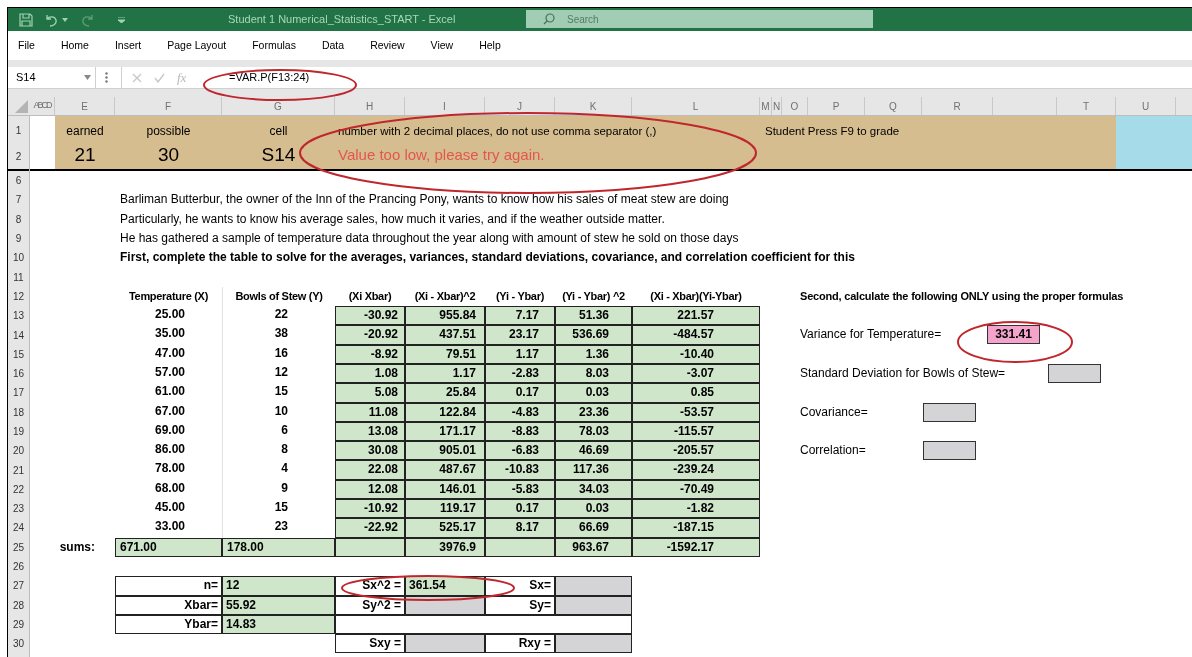 The width and height of the screenshot is (1192, 657). What do you see at coordinates (42, 106) in the screenshot?
I see `column-header: ABCD` at bounding box center [42, 106].